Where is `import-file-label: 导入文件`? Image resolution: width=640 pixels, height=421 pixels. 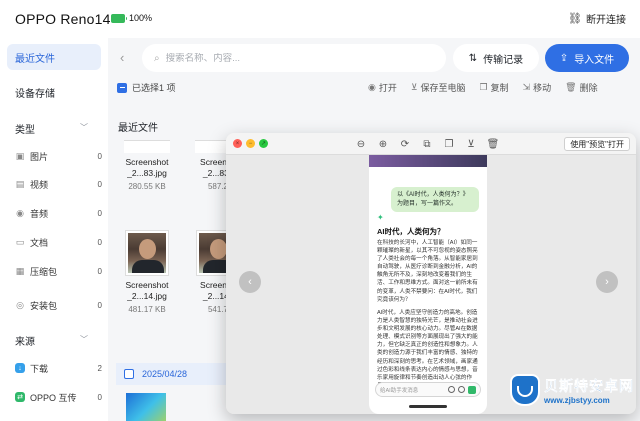
import-file-label: 导入文件 is located at coordinates (594, 60).